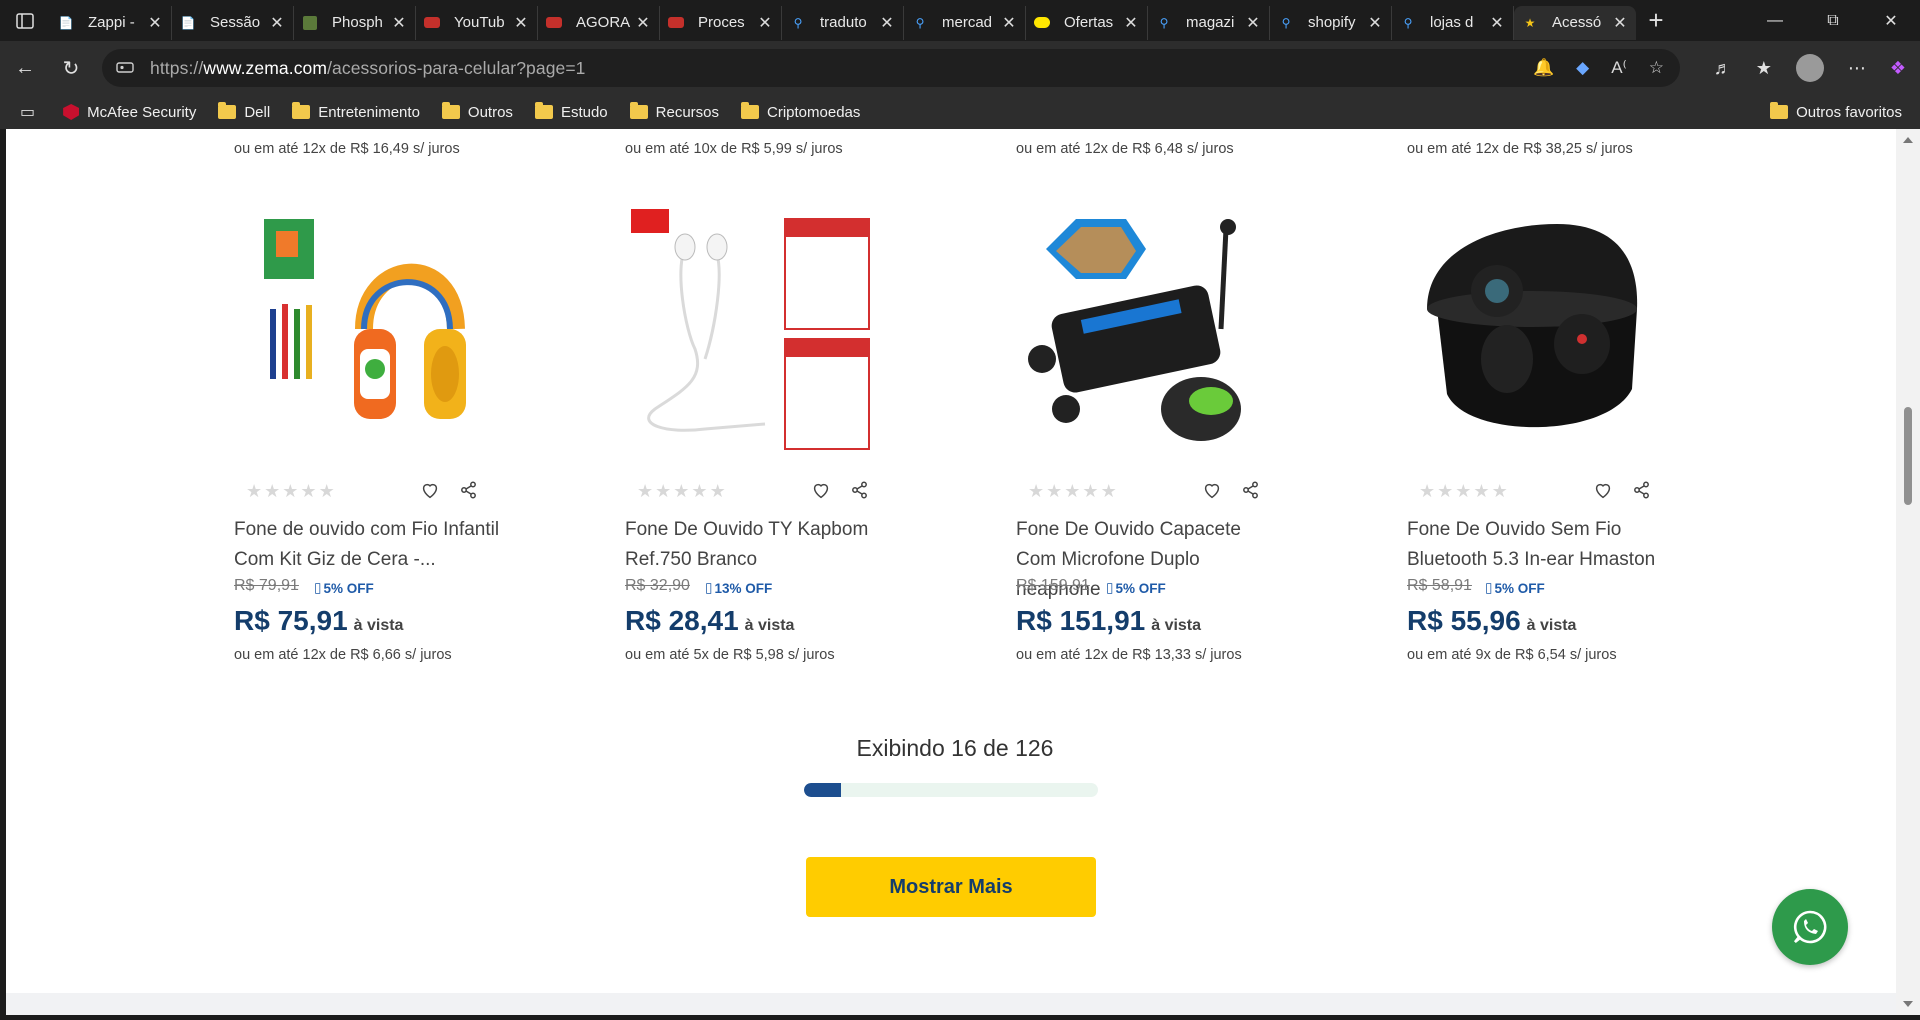 This screenshot has width=1920, height=1020. I want to click on site-info-icon, so click(126, 68).